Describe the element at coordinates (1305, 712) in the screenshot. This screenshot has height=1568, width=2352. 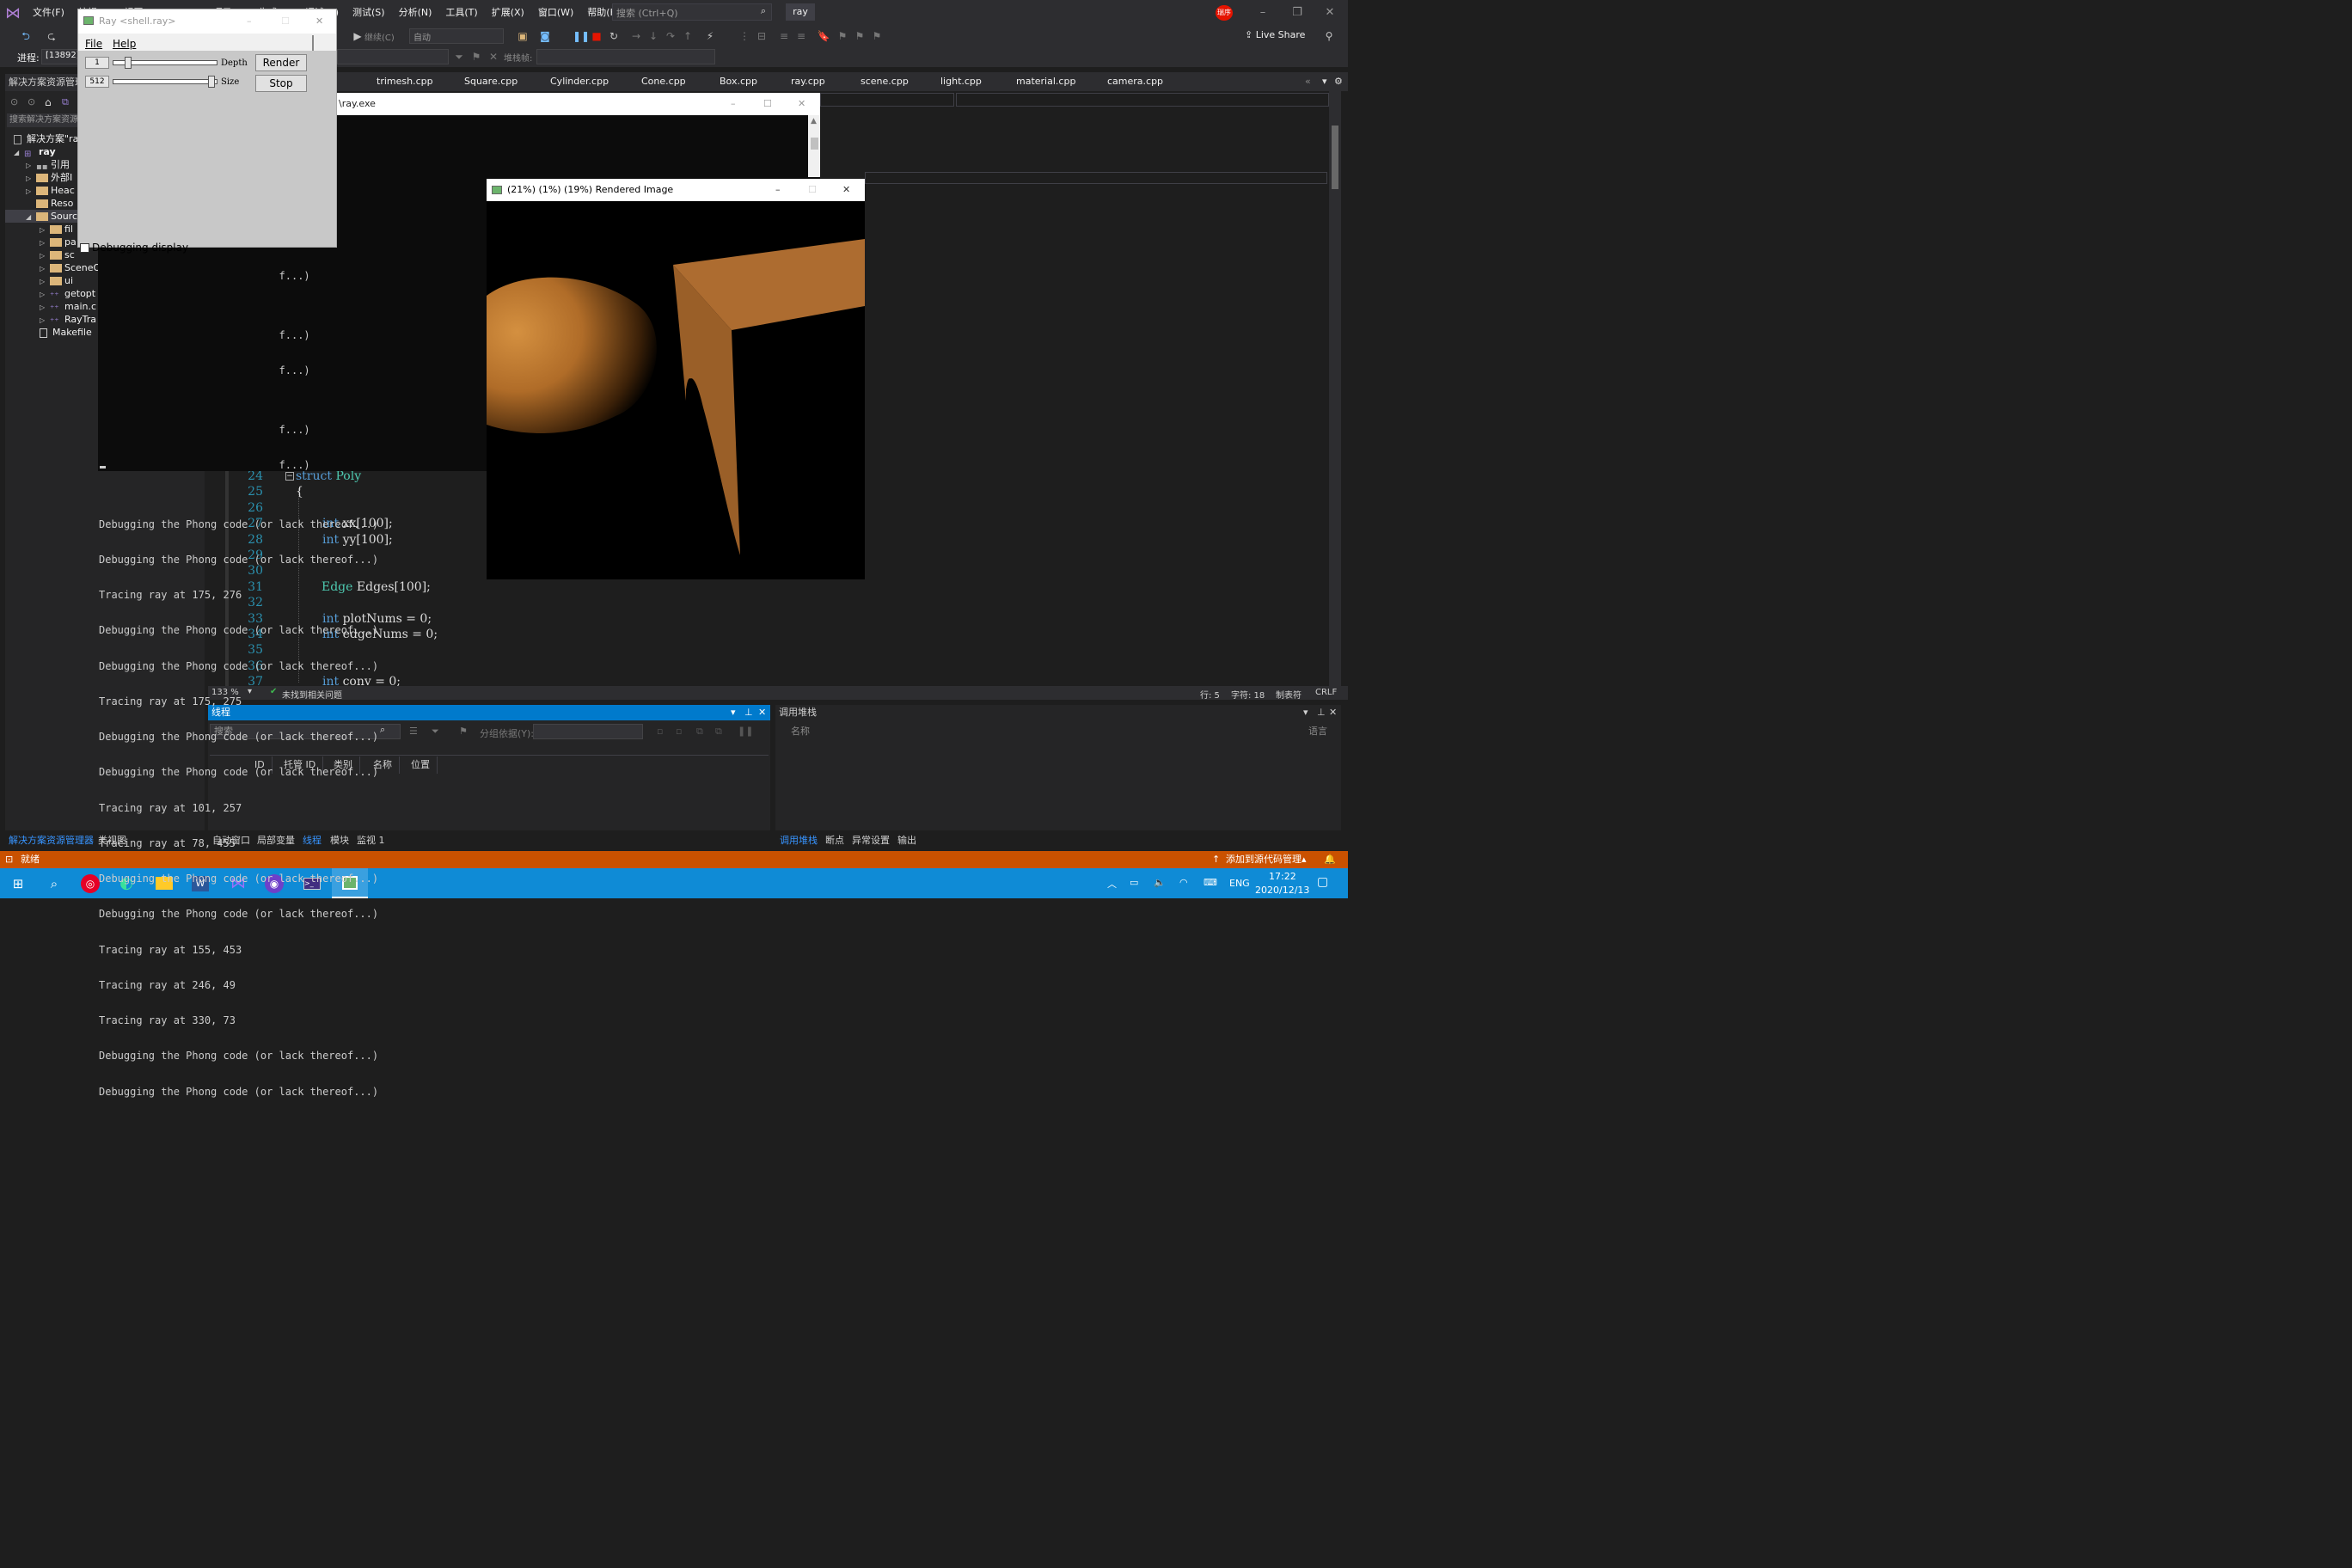
I see `panel-dropdown-icon: ▾` at that location.